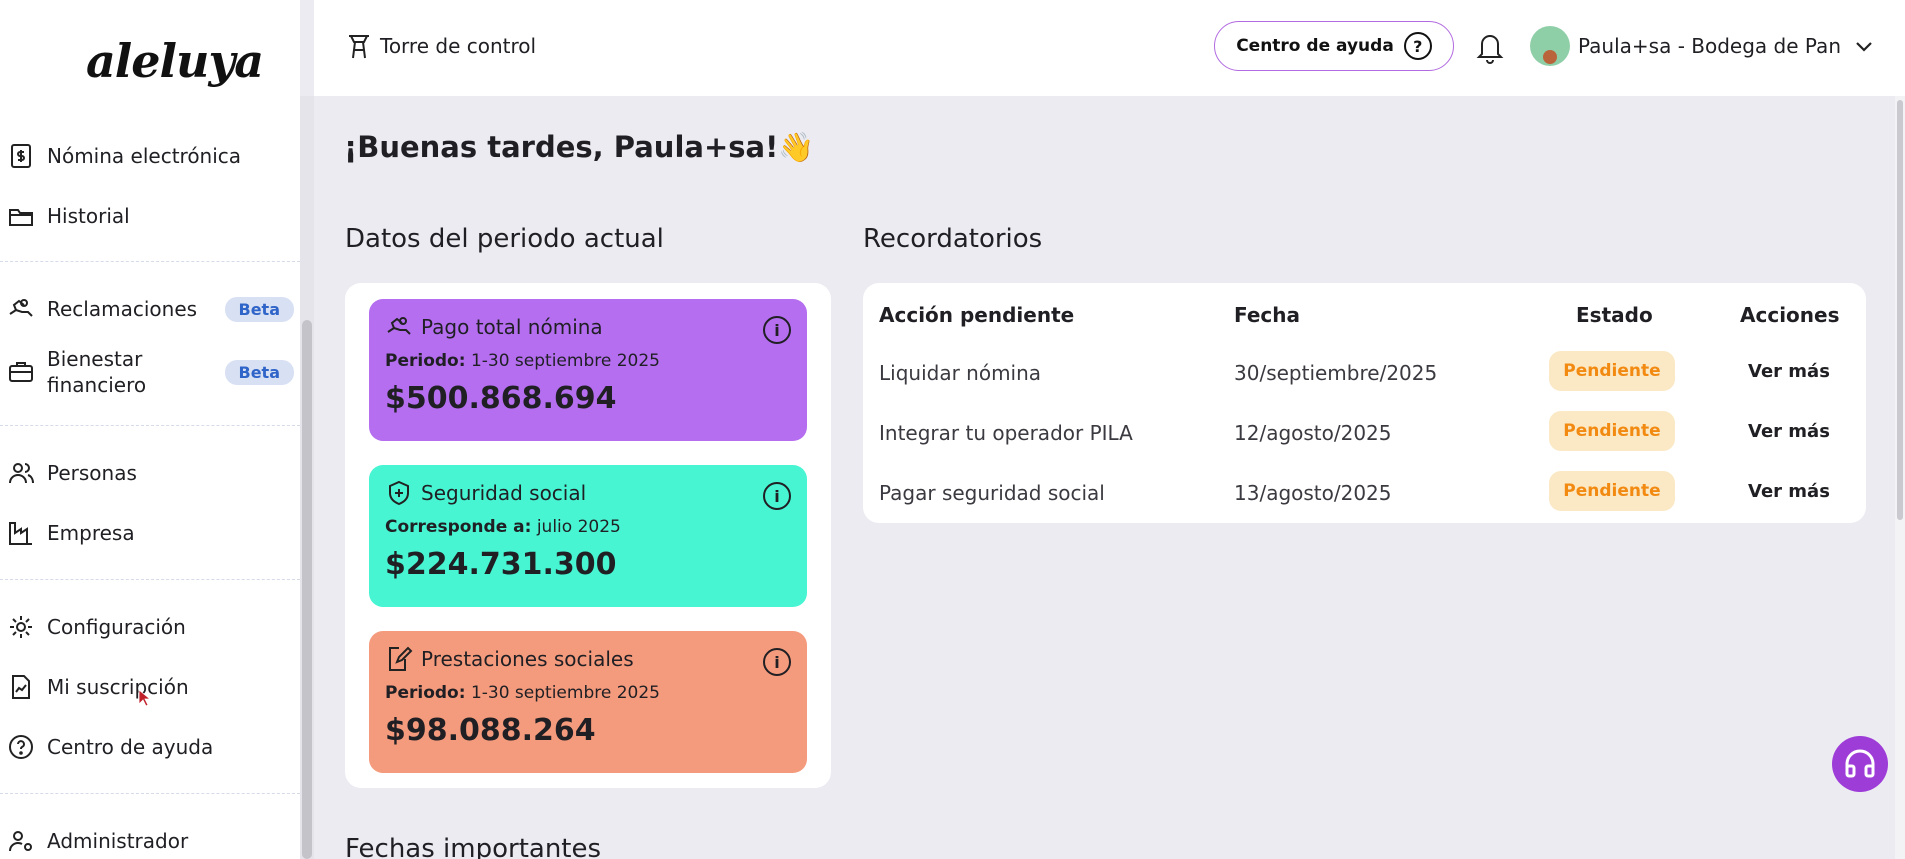 This screenshot has width=1905, height=859. What do you see at coordinates (1709, 46) in the screenshot?
I see `user-name: Paula+sa - Bodega de Pan` at bounding box center [1709, 46].